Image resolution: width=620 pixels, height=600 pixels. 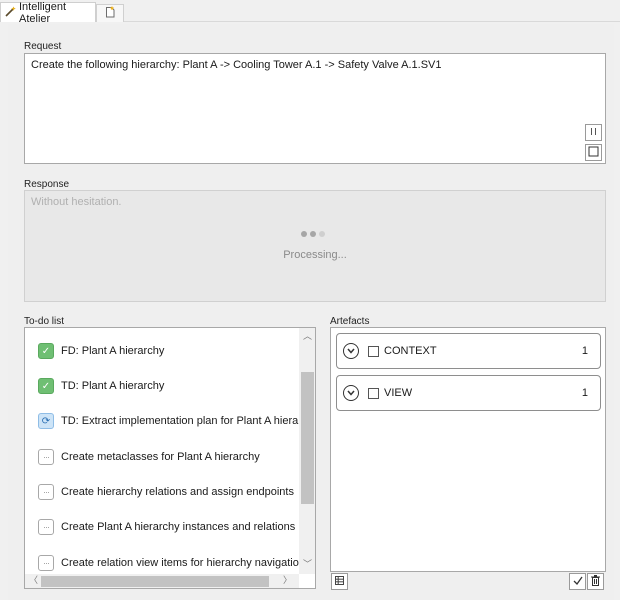 What do you see at coordinates (113, 386) in the screenshot?
I see `todo-item-text: TD: Plant A hierarchy` at bounding box center [113, 386].